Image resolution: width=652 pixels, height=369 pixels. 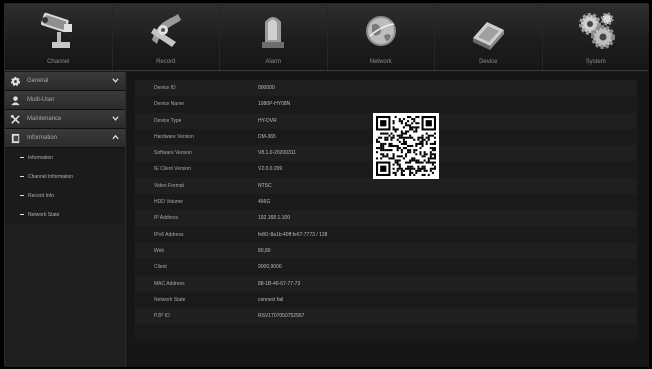 I want to click on info-value: V8.1.0-20200311, so click(x=277, y=153).